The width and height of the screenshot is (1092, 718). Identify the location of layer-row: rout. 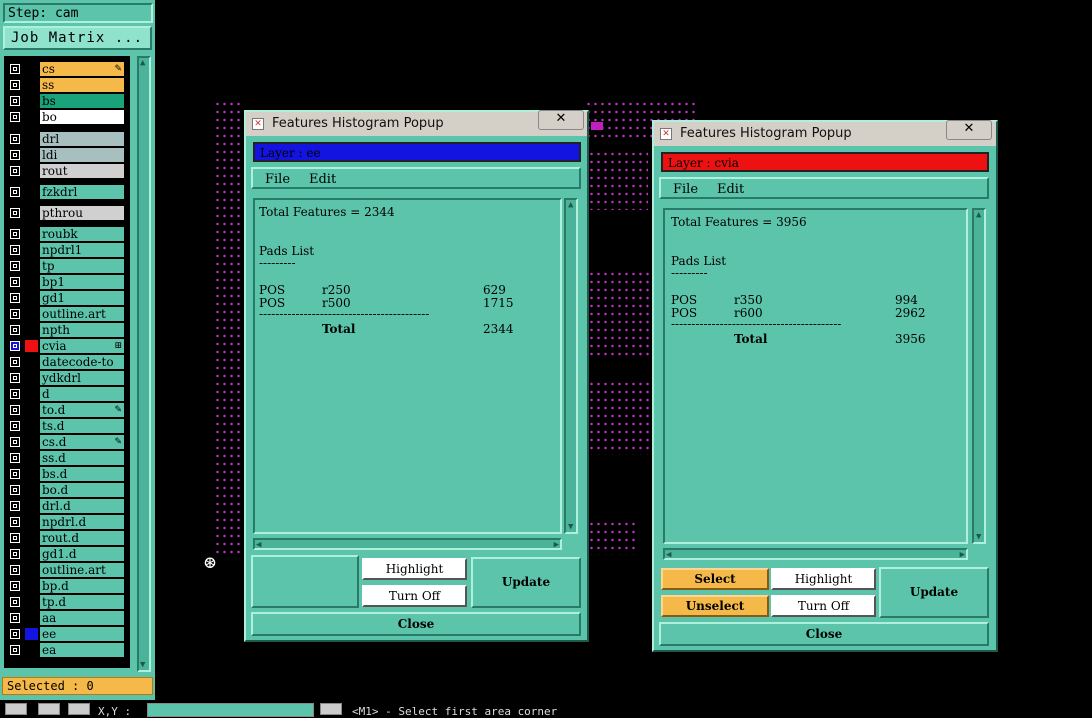
(67, 171).